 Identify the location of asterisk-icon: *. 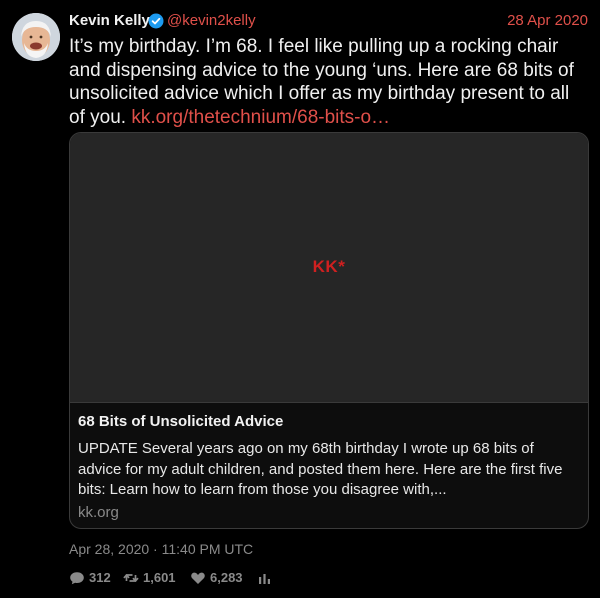
(342, 266).